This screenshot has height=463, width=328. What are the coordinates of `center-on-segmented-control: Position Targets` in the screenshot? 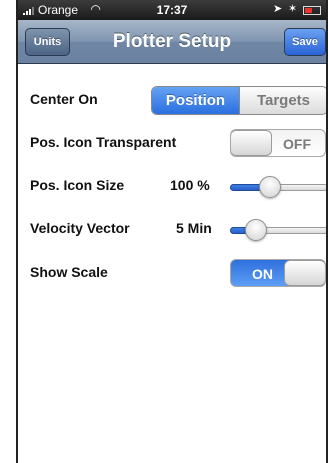 It's located at (238, 100).